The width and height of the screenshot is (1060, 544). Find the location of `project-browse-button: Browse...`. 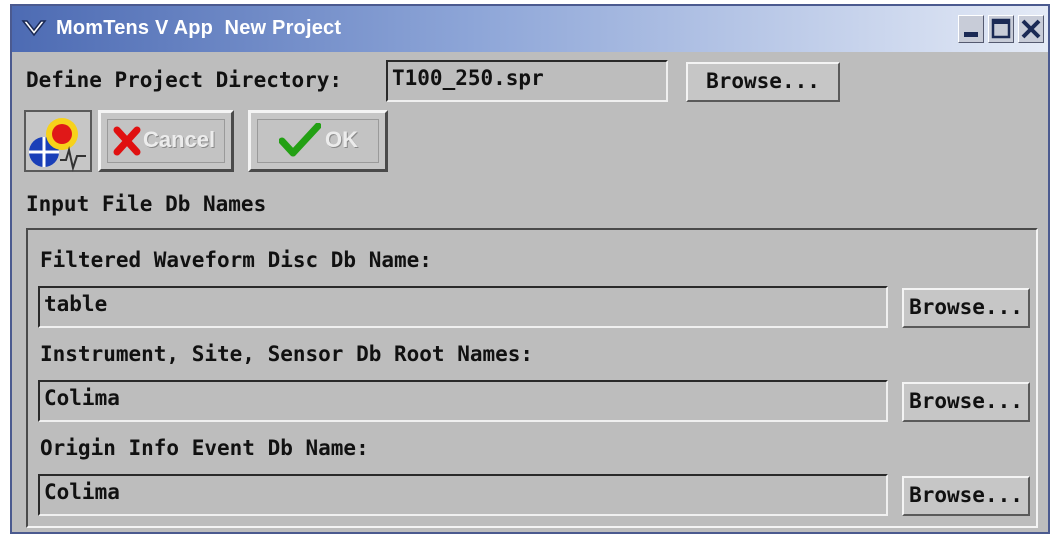

project-browse-button: Browse... is located at coordinates (763, 82).